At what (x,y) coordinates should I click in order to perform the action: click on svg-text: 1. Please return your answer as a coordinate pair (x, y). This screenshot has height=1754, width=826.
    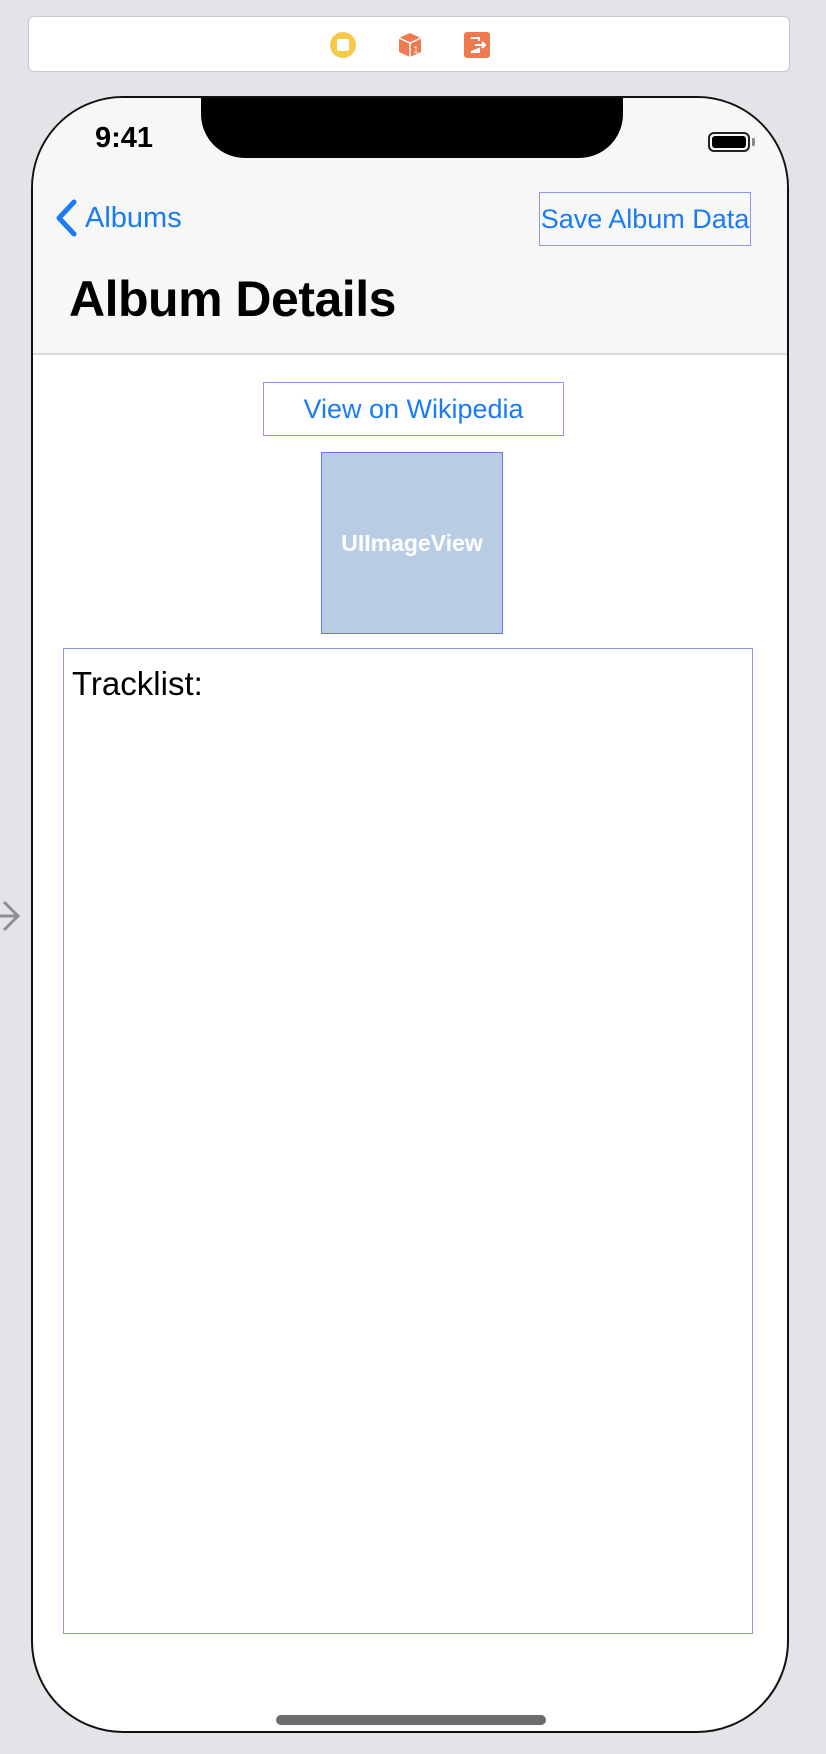
    Looking at the image, I should click on (416, 51).